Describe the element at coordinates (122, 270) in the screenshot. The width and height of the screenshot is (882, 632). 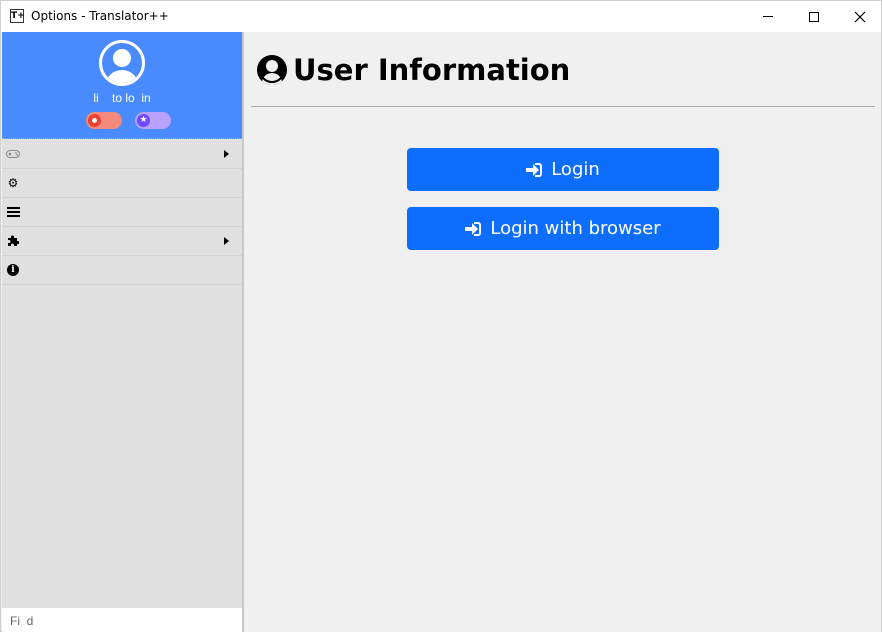
I see `sidebar-item-about: i` at that location.